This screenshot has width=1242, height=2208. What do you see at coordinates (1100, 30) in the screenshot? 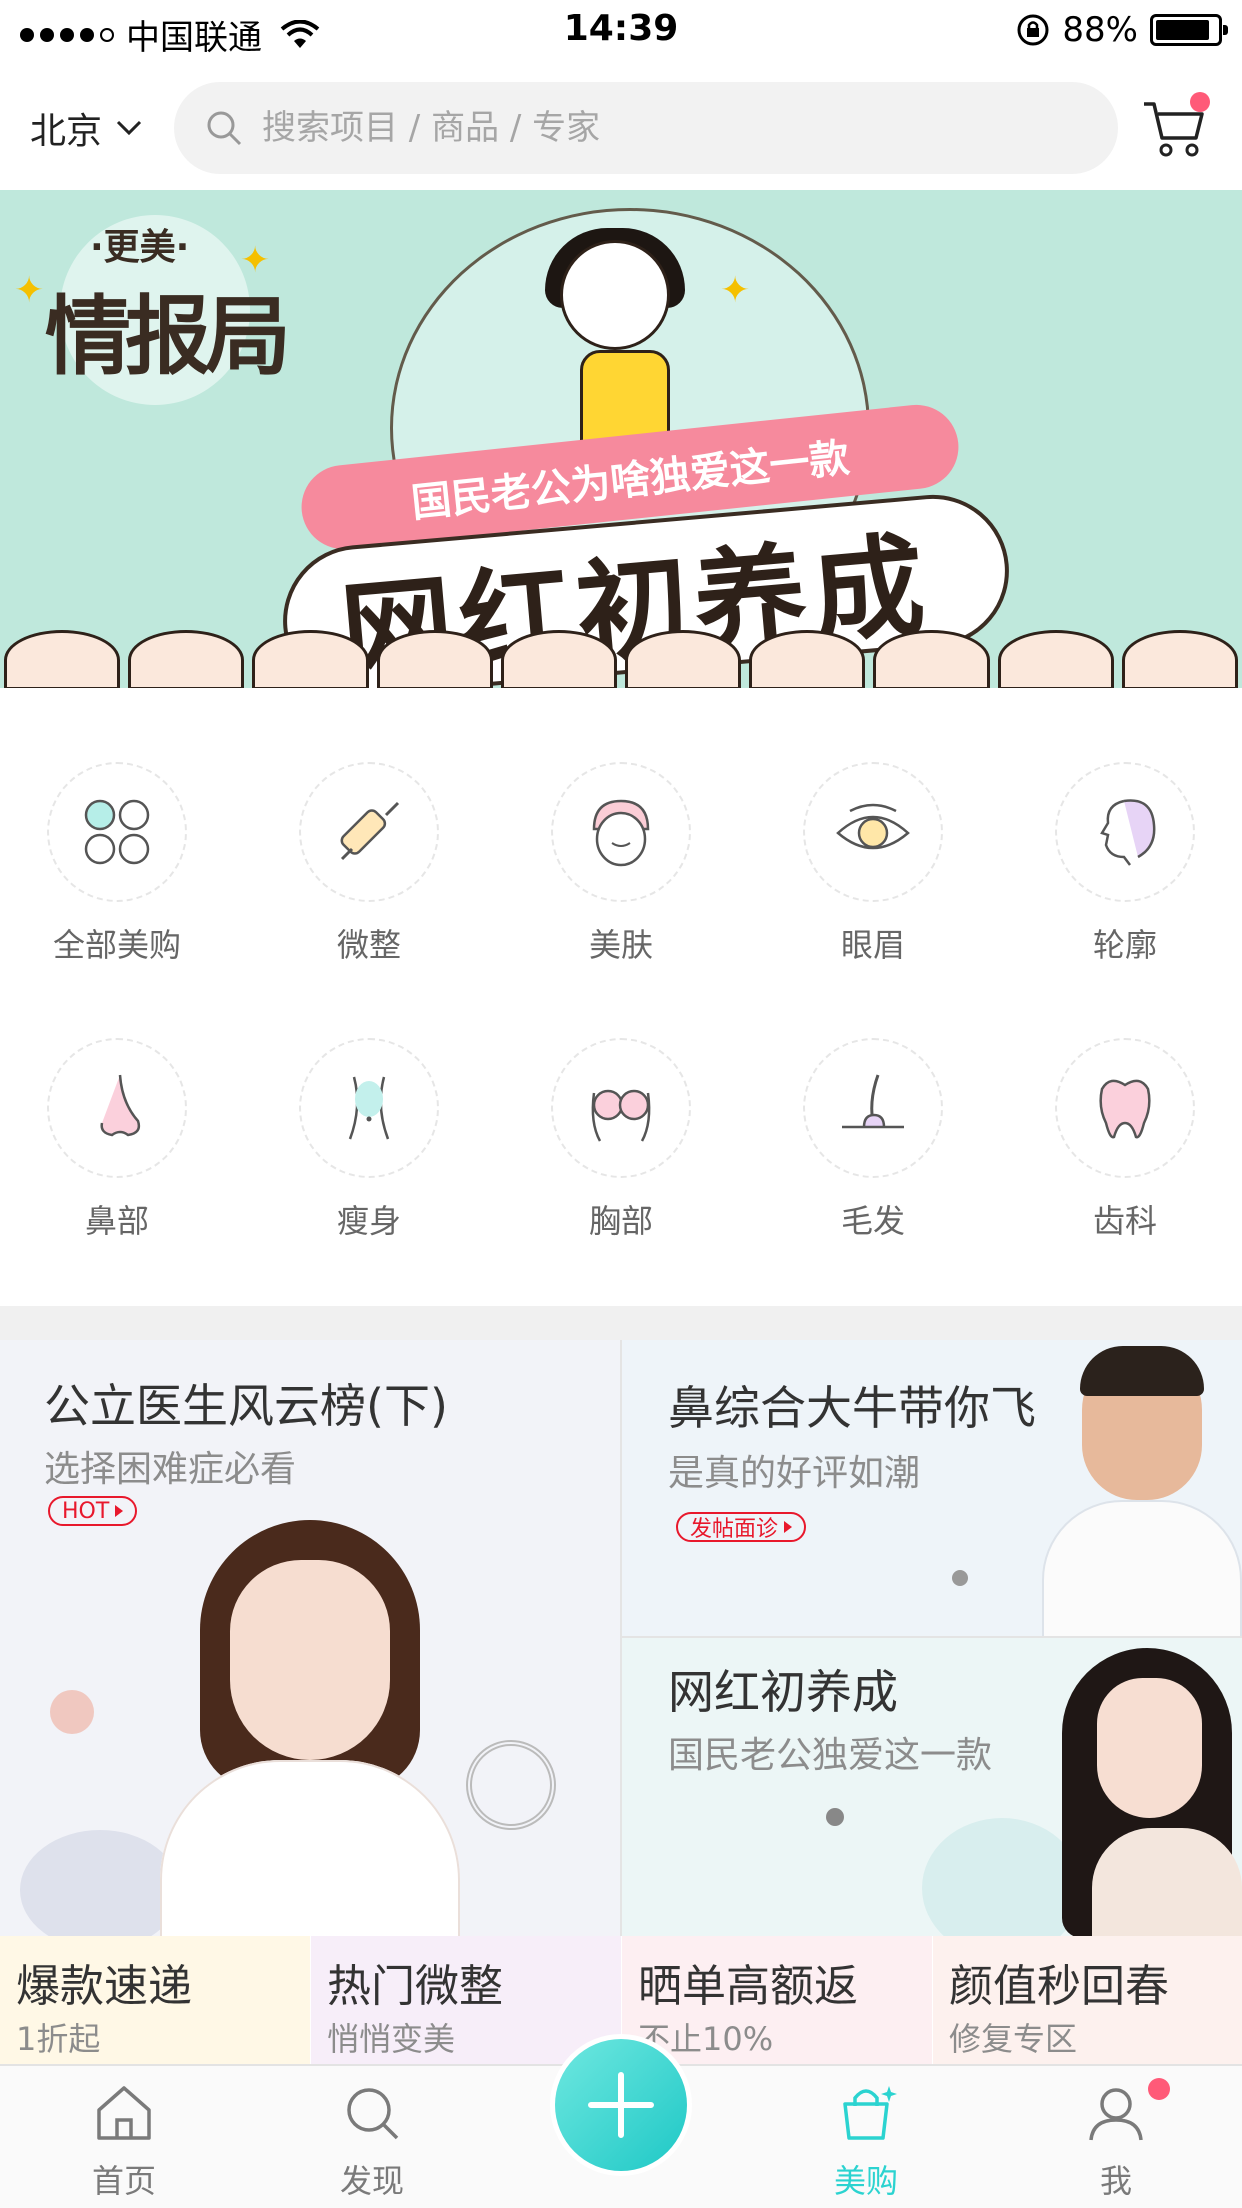
I see `battery-percent: 88%` at bounding box center [1100, 30].